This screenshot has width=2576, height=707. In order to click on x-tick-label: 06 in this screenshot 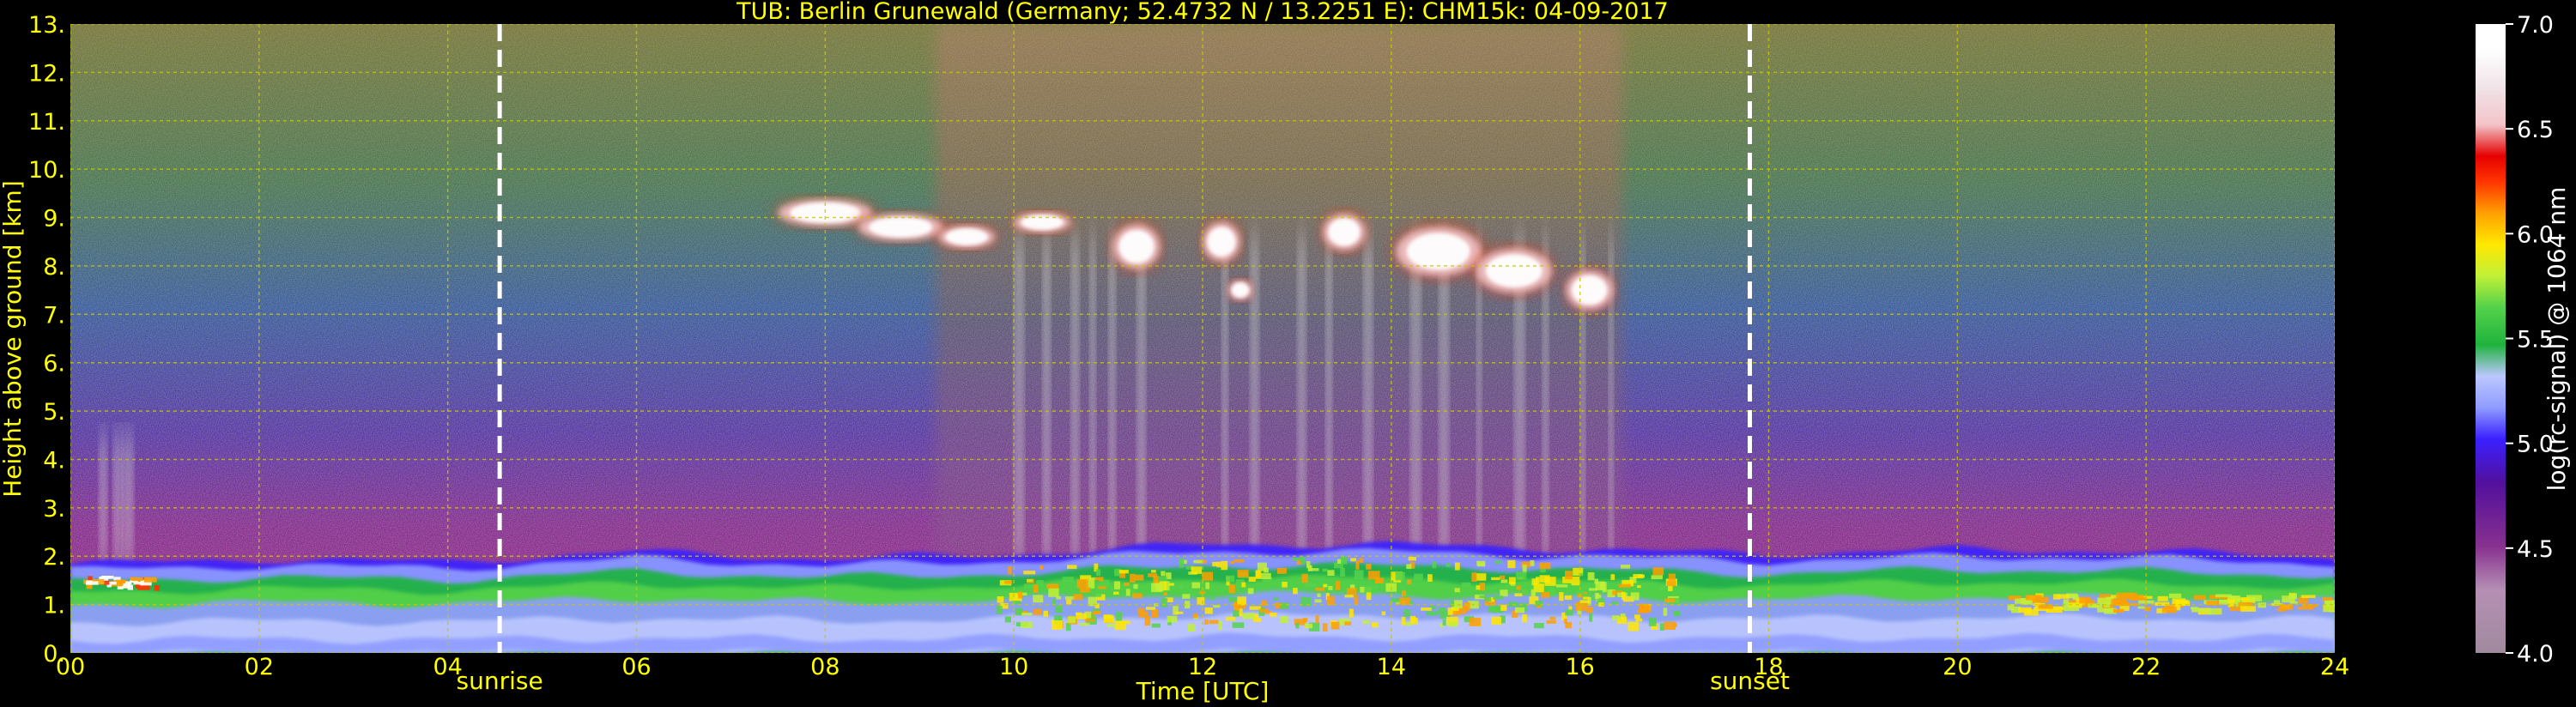, I will do `click(636, 667)`.